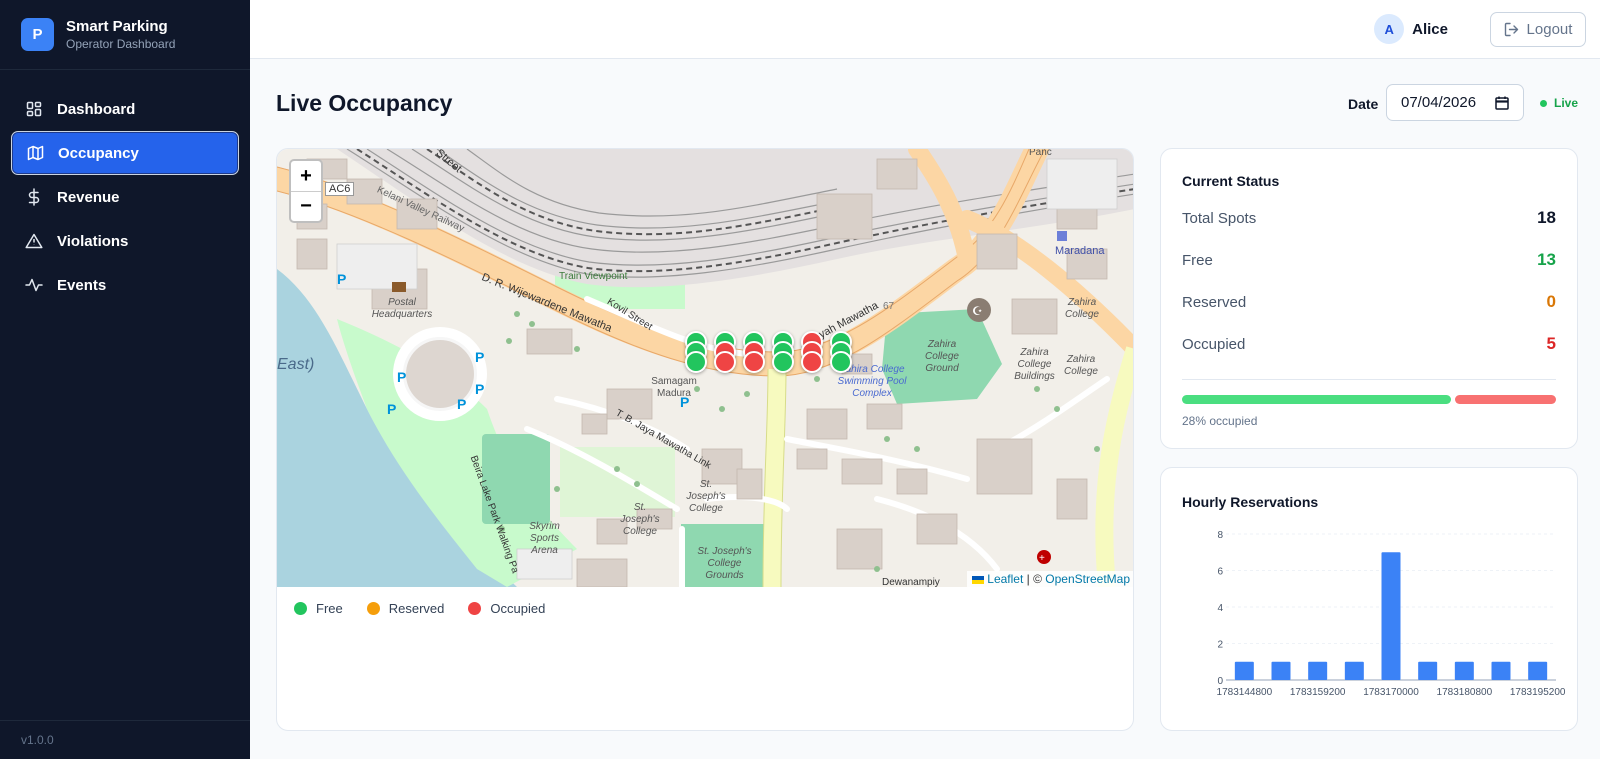 The image size is (1600, 759). I want to click on user-menu: A Alice, so click(1411, 29).